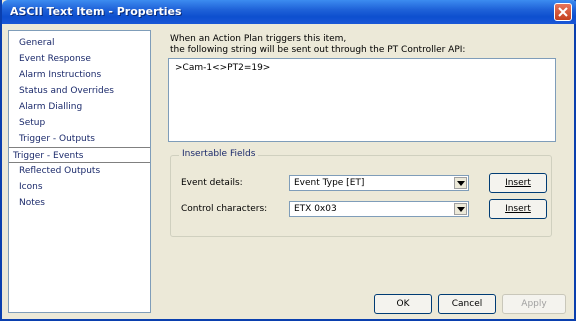 Image resolution: width=576 pixels, height=321 pixels. What do you see at coordinates (329, 183) in the screenshot?
I see `event-details-value: Event Type [ET]` at bounding box center [329, 183].